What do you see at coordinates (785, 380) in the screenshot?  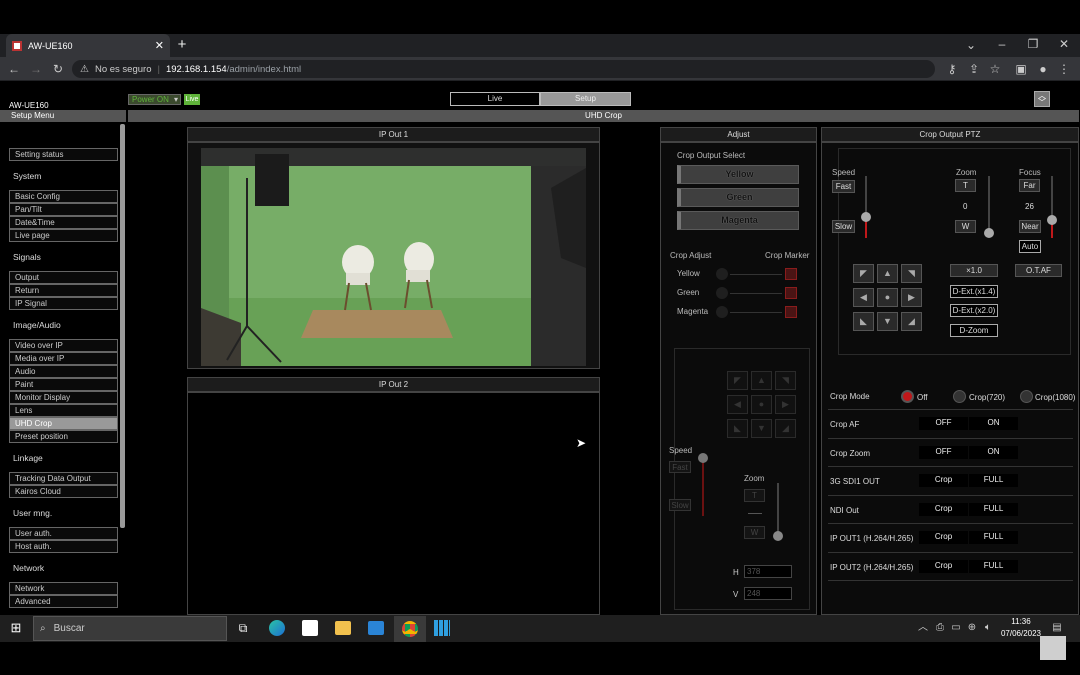 I see `adjust-up-right-arrow-icon: ◥` at bounding box center [785, 380].